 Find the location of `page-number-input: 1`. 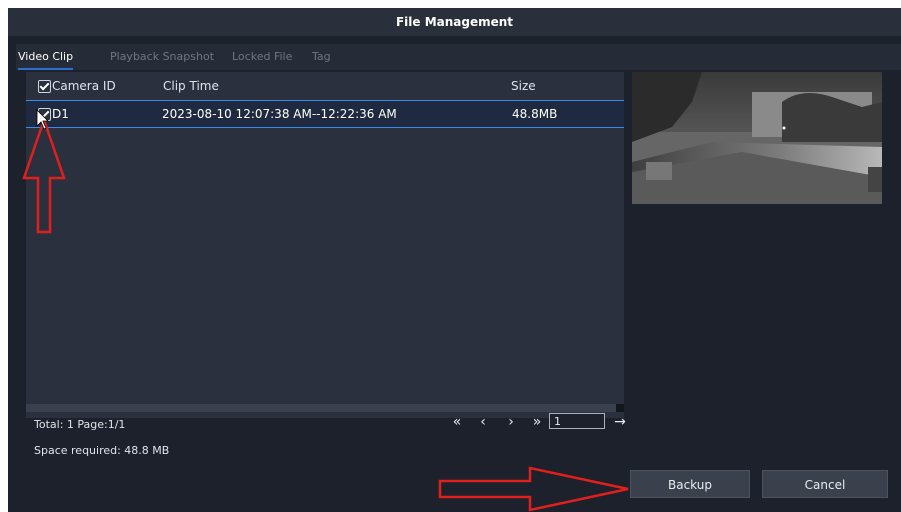

page-number-input: 1 is located at coordinates (577, 421).